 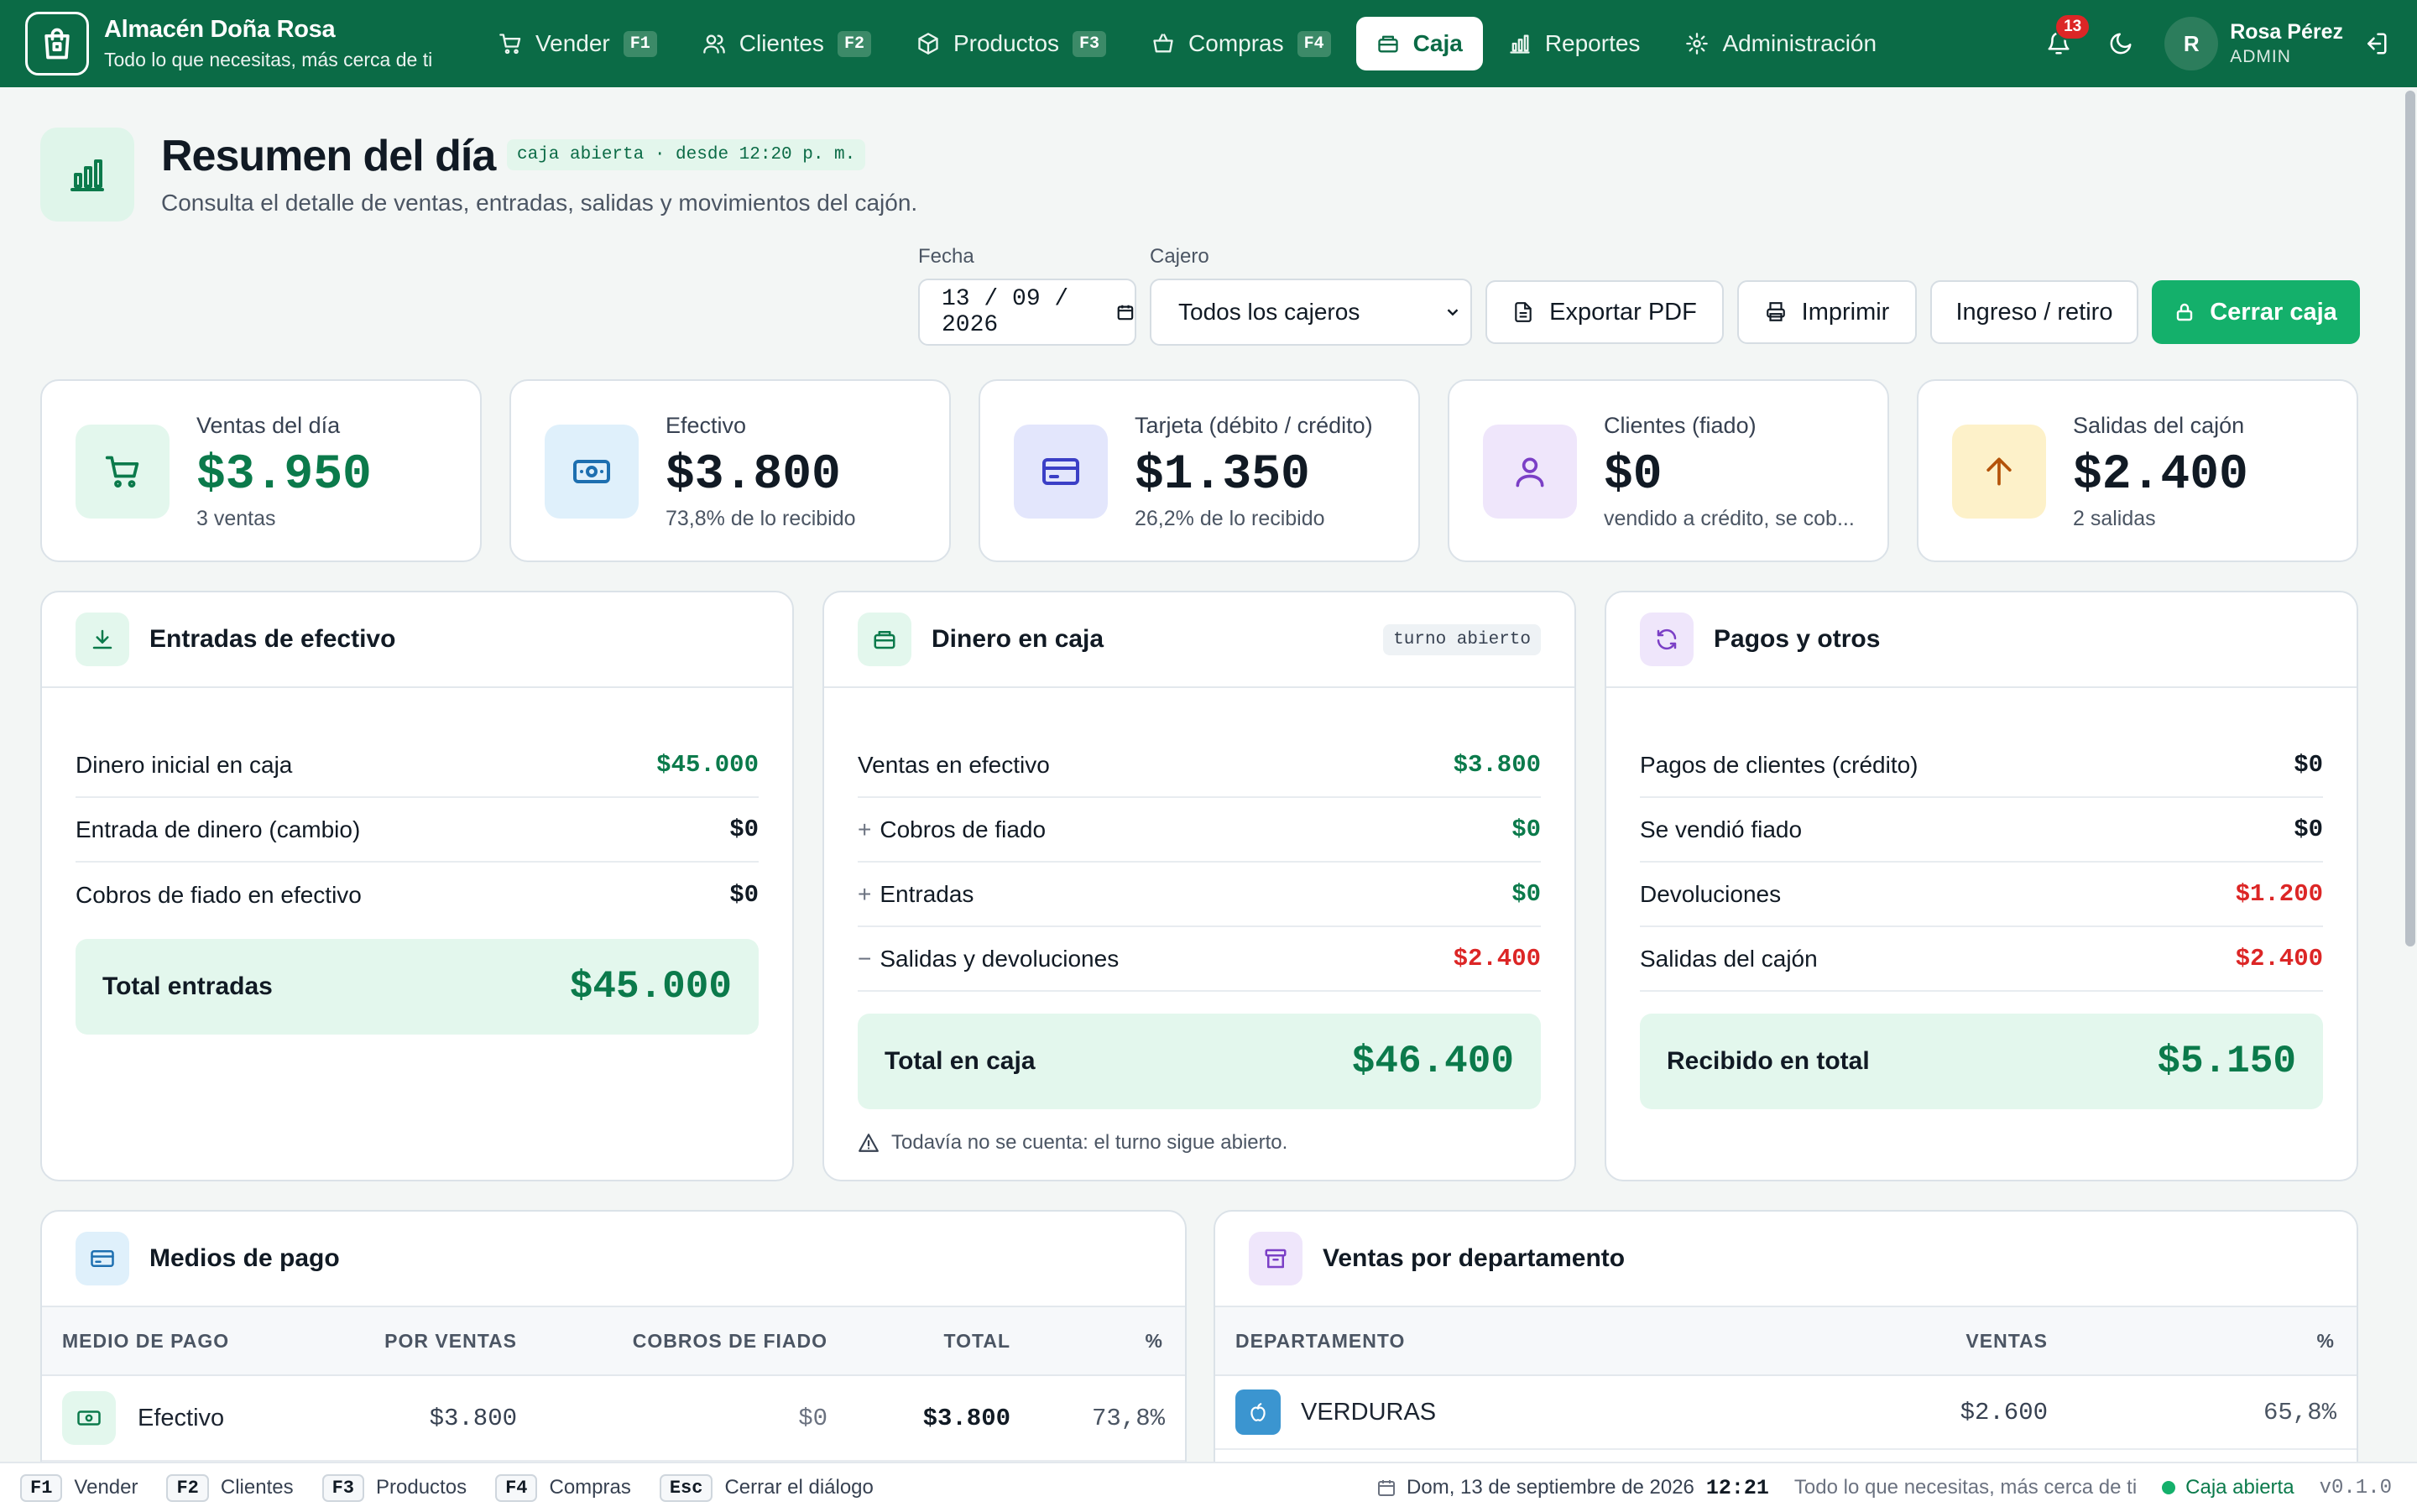 I want to click on nav-label: Reportes, so click(x=1592, y=43).